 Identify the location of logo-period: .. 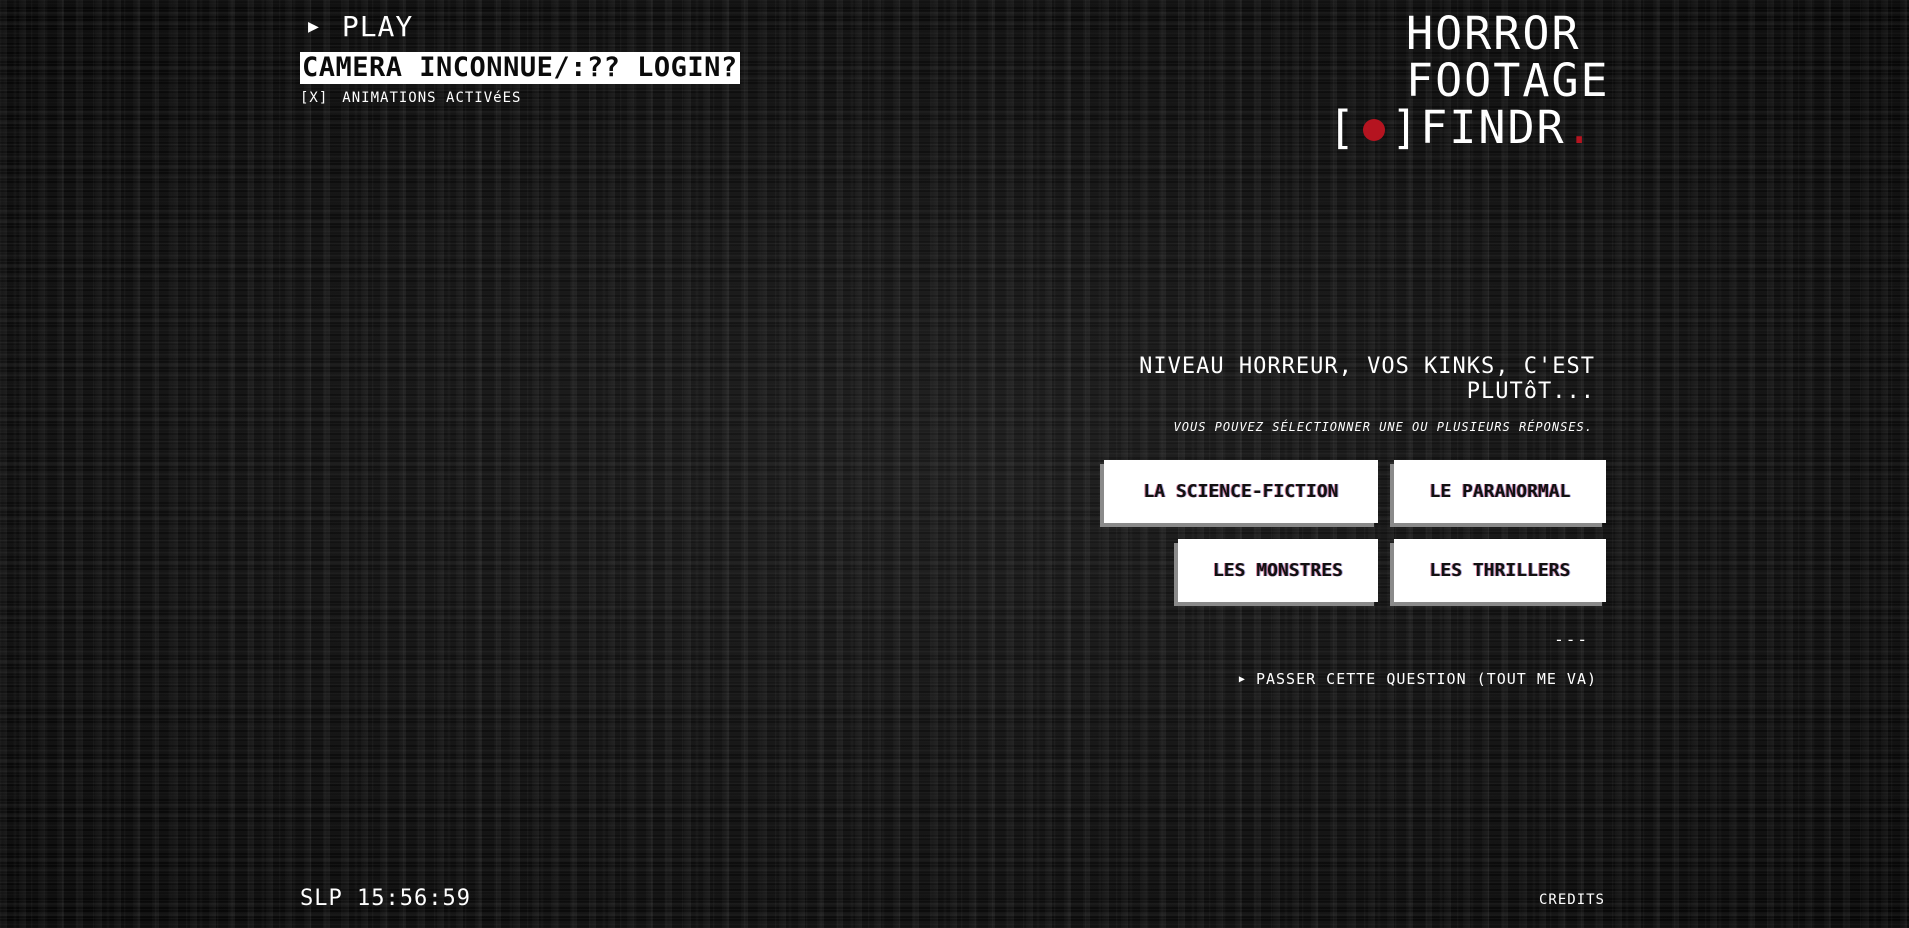
(1580, 127).